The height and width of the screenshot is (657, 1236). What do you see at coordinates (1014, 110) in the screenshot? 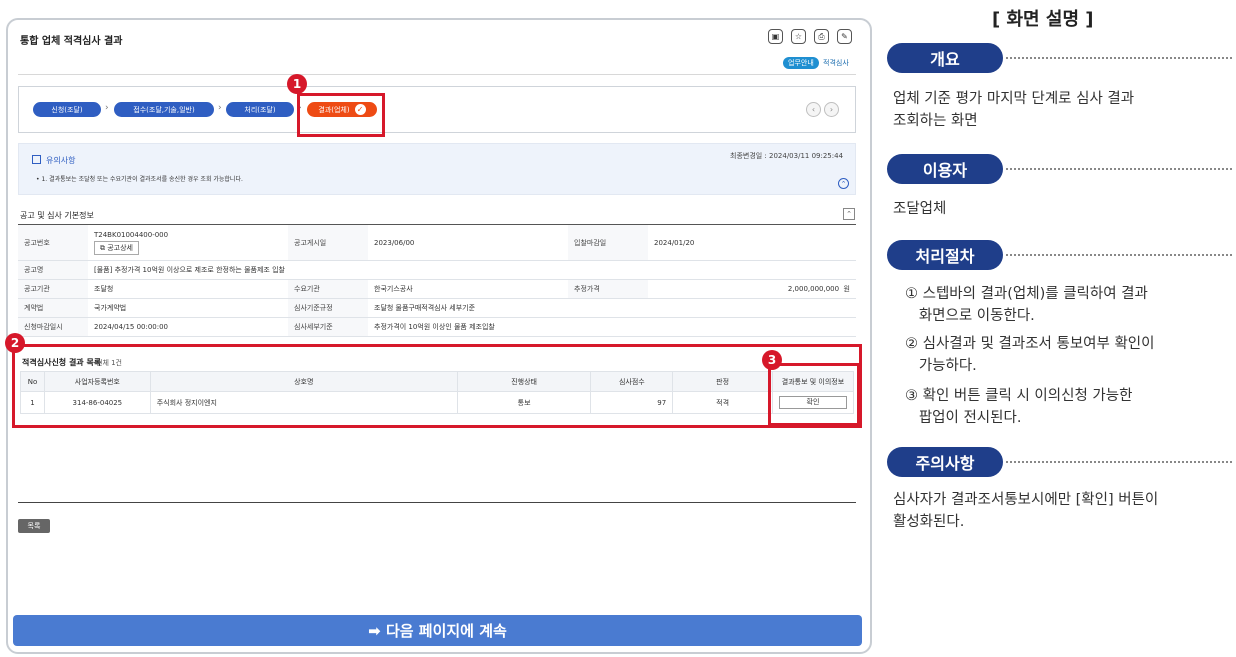
I see `overview-text: 업체 기준 평가 마지막 단계로 심사 결과 조회하는 화면` at bounding box center [1014, 110].